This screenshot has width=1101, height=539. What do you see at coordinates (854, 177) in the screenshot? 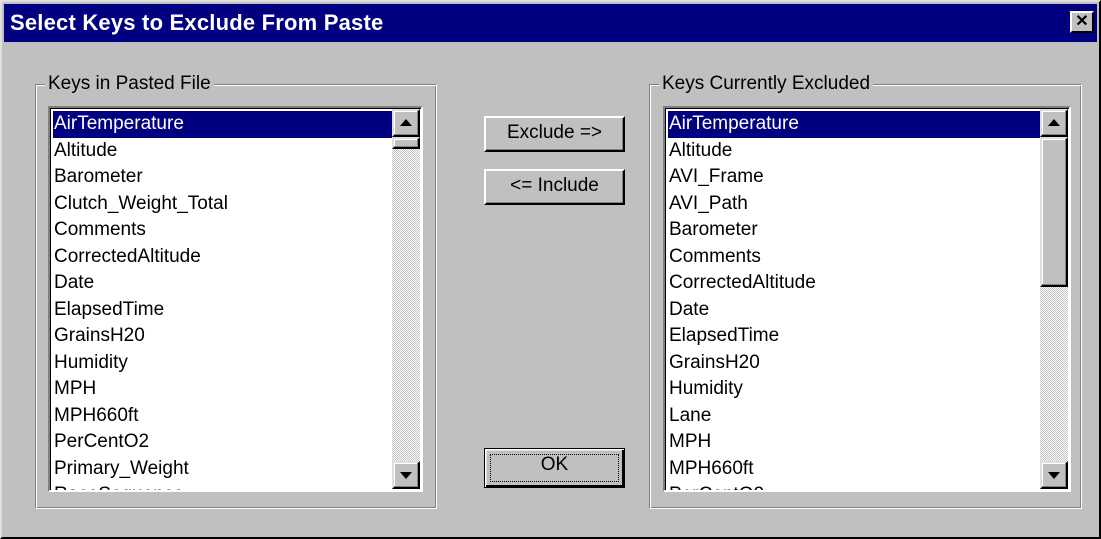
I see `list-item: AVI_Frame` at bounding box center [854, 177].